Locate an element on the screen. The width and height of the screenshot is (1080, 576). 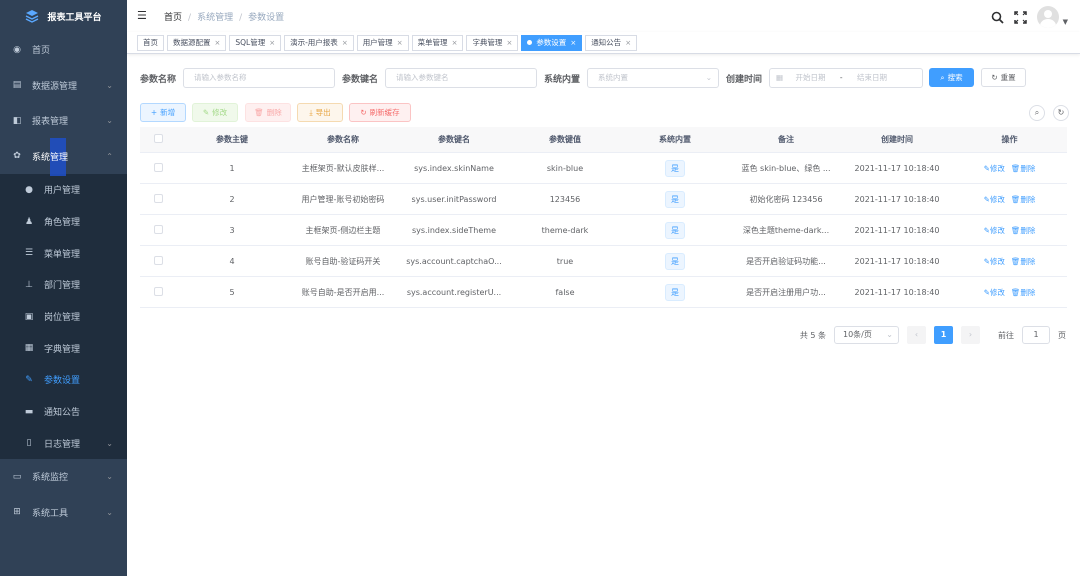
calendar-icon: ▦ is located at coordinates (780, 77).